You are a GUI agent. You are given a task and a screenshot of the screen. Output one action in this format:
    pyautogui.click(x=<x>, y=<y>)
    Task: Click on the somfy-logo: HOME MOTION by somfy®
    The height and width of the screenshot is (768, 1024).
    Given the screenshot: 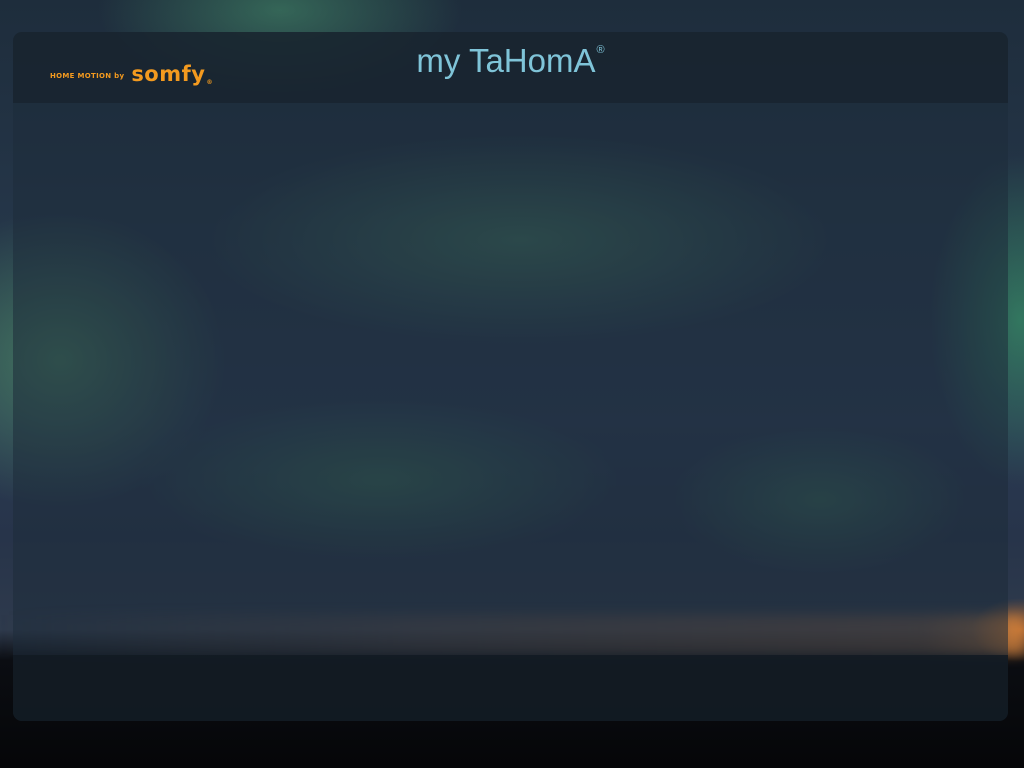 What is the action you would take?
    pyautogui.click(x=131, y=74)
    